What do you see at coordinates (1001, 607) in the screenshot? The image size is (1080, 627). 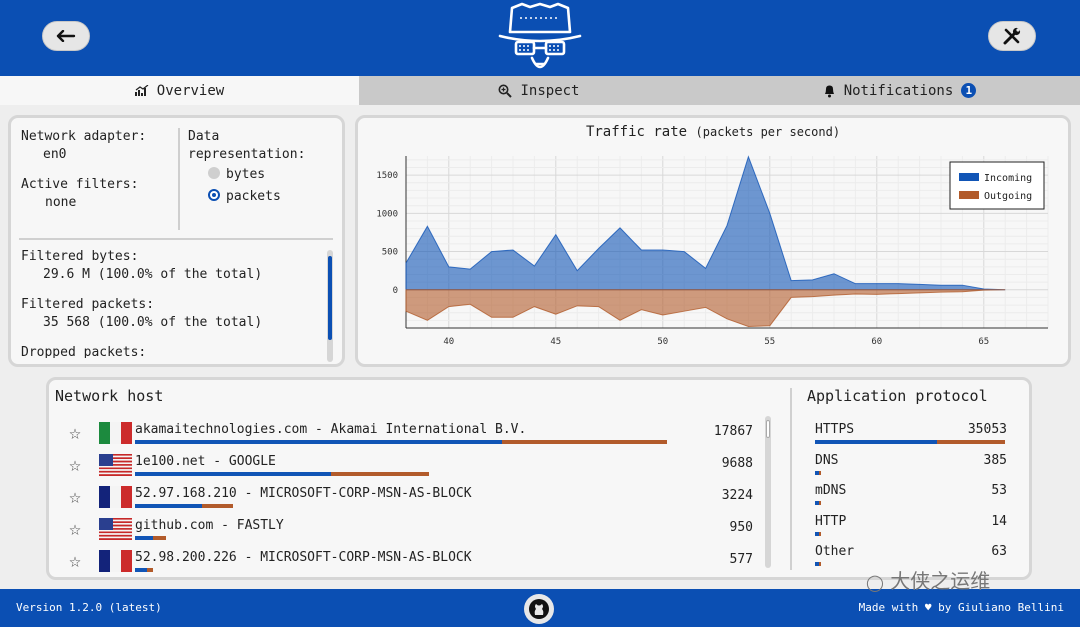 I see `made-suffix: by Giuliano Bellini` at bounding box center [1001, 607].